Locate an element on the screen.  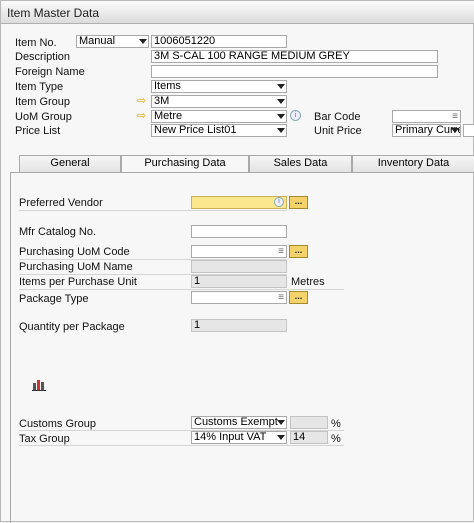
customs-rate-field is located at coordinates (309, 422).